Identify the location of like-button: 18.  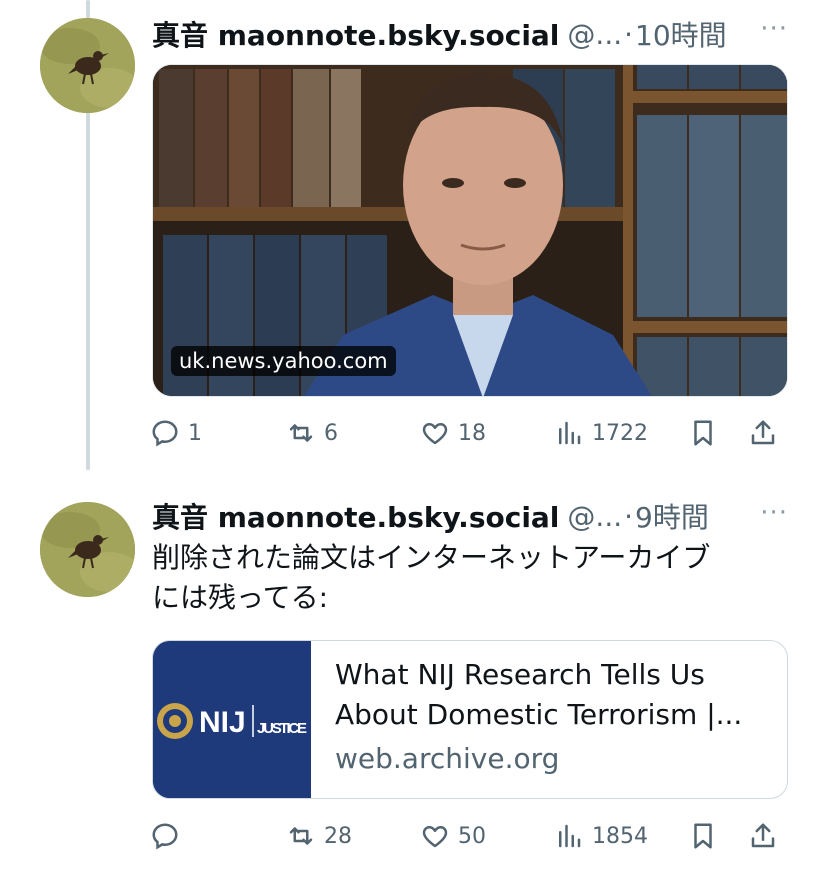
(453, 433).